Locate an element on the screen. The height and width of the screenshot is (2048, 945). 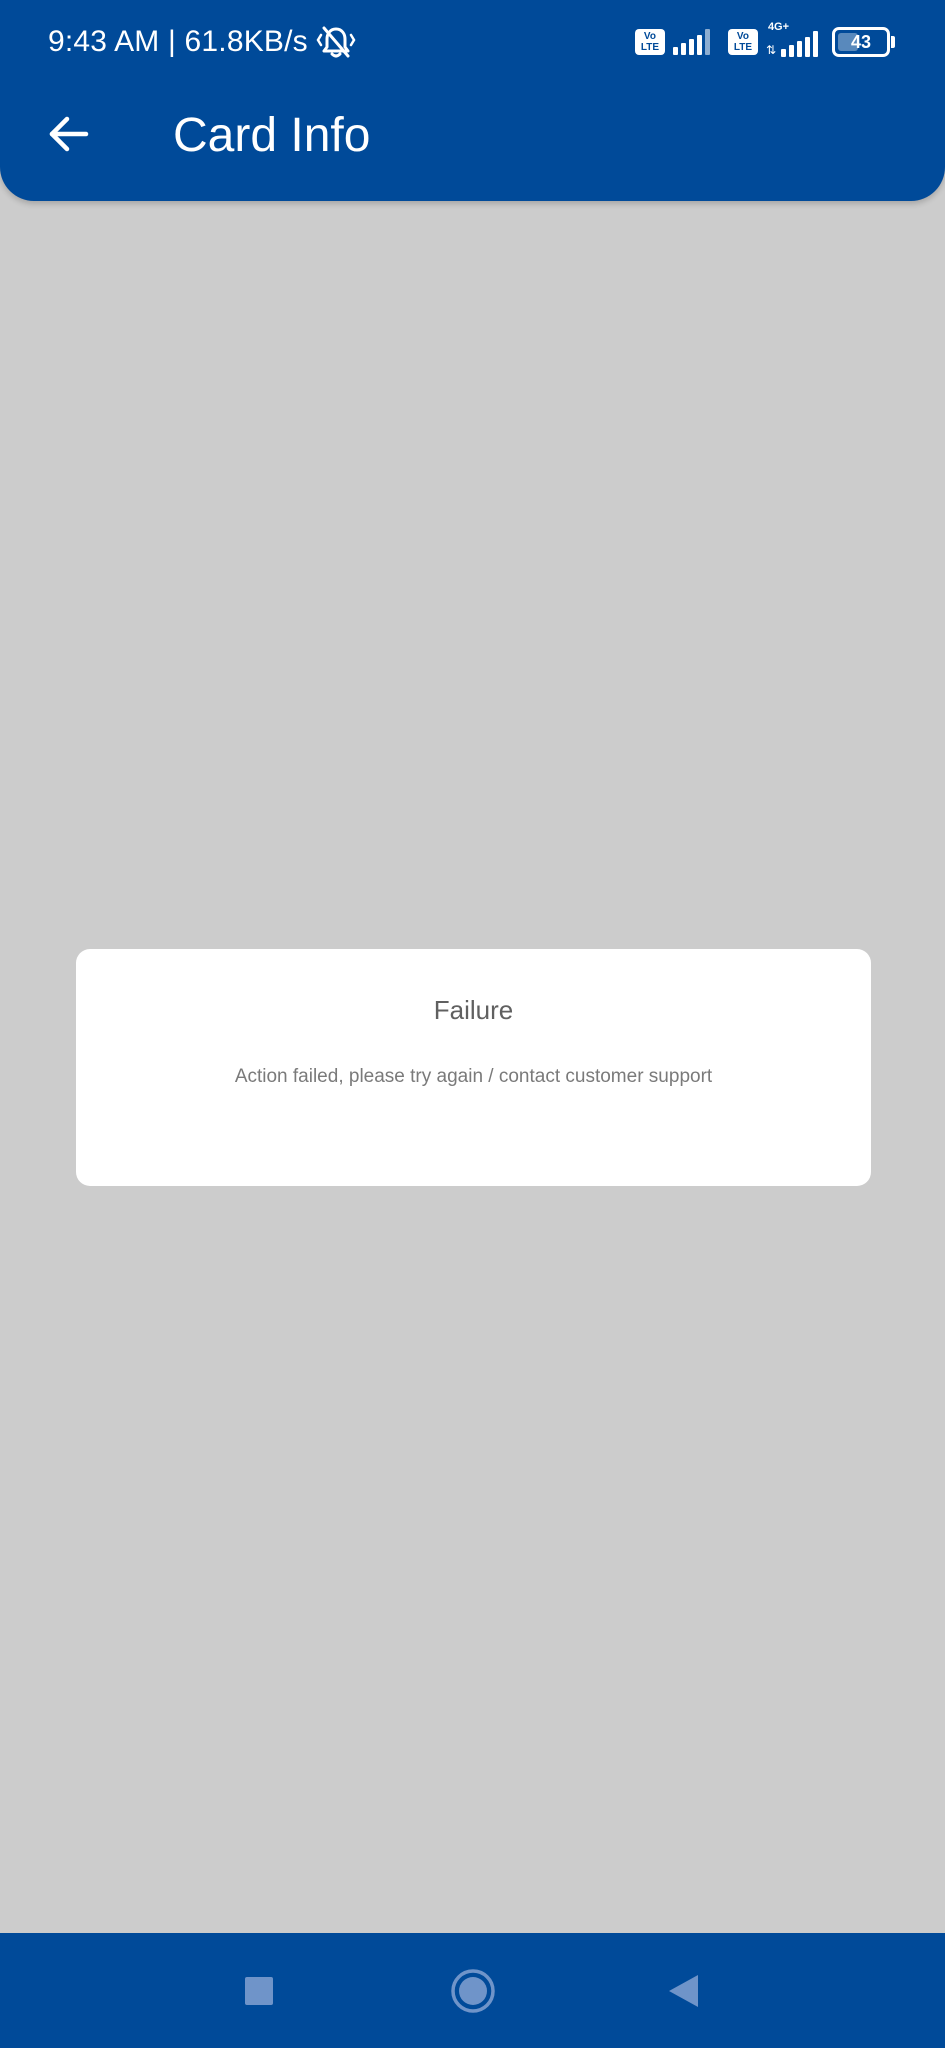
back-nav-button is located at coordinates (683, 1991).